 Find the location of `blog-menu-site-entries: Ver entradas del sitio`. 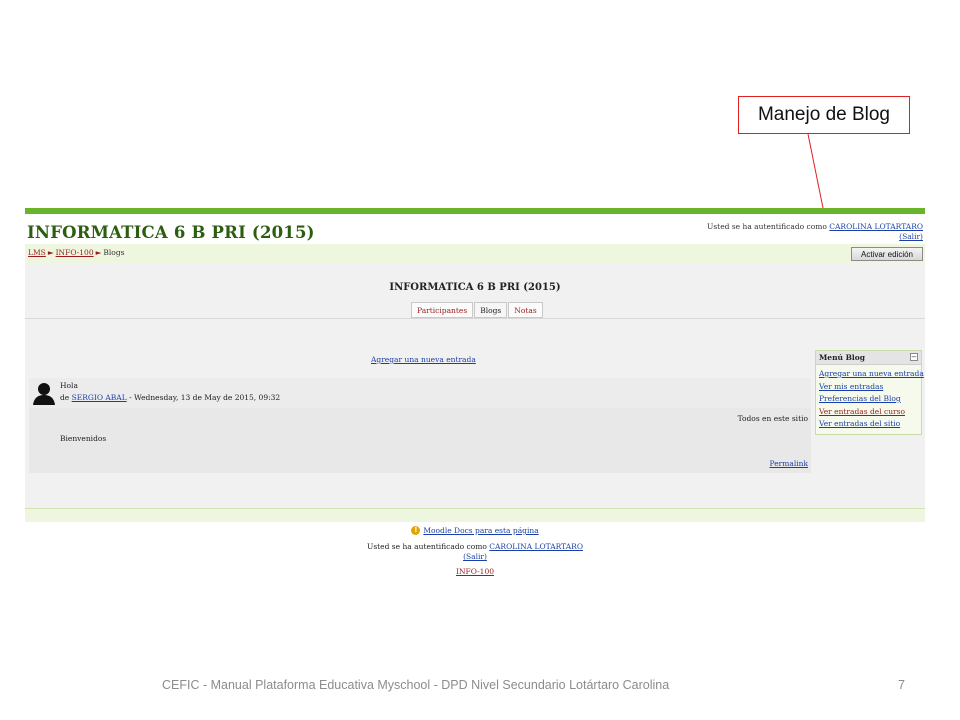

blog-menu-site-entries: Ver entradas del sitio is located at coordinates (859, 423).